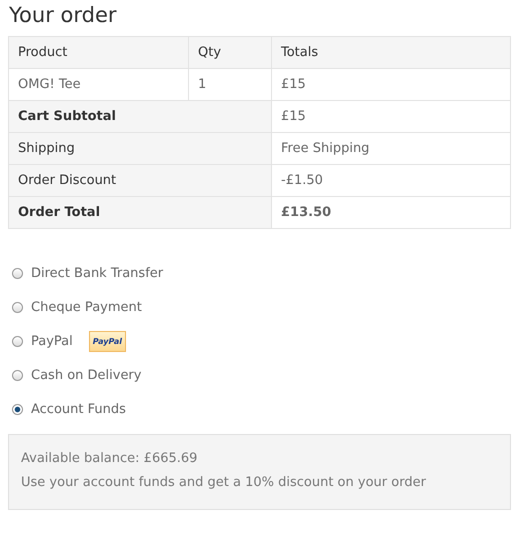 The width and height of the screenshot is (518, 533). I want to click on summary-label: Order Total, so click(140, 212).